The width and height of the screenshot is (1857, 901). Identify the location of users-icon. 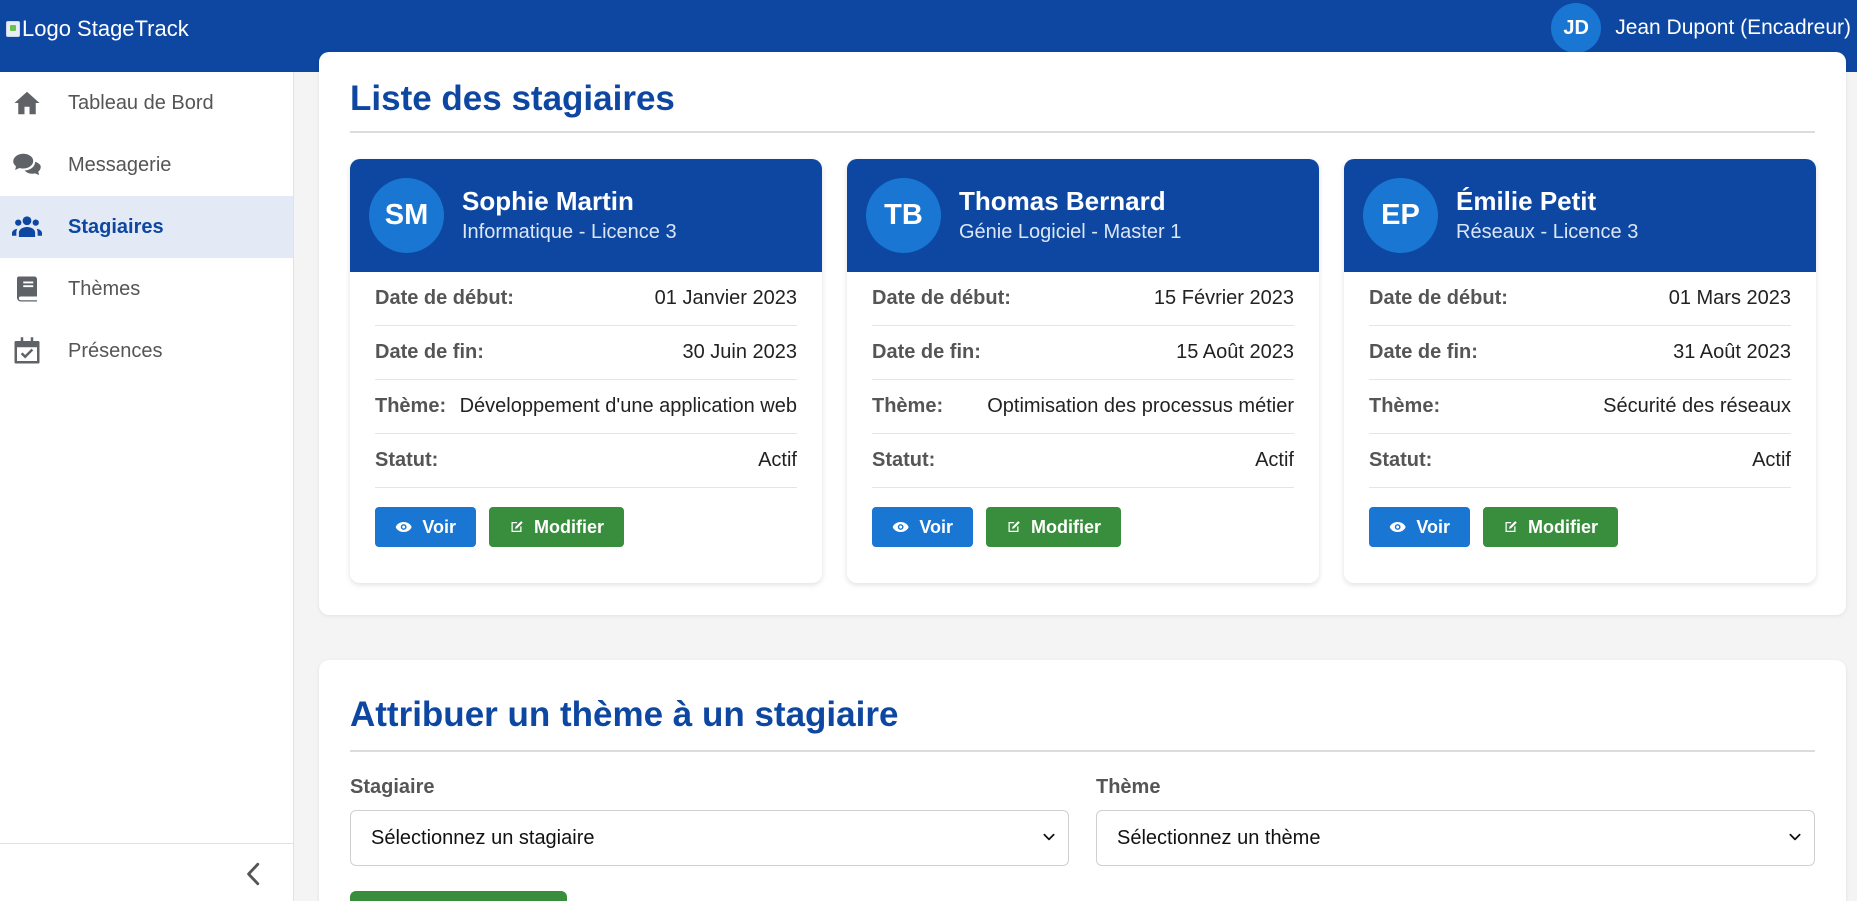
(27, 227).